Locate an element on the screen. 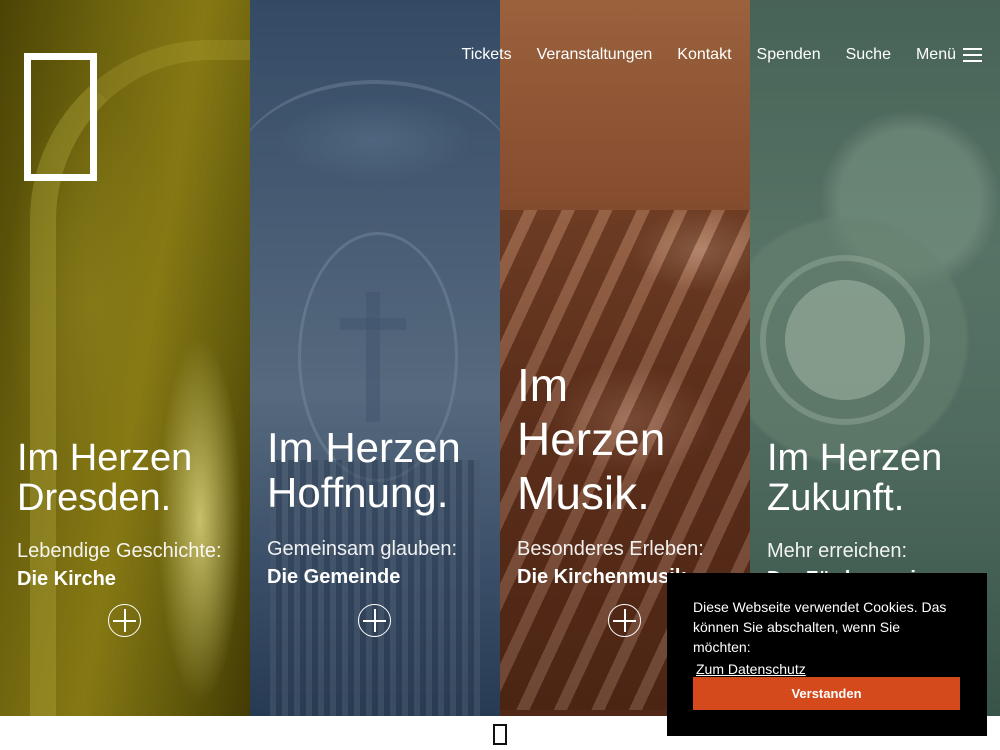  panel-link: Die Gemeinde is located at coordinates (379, 577).